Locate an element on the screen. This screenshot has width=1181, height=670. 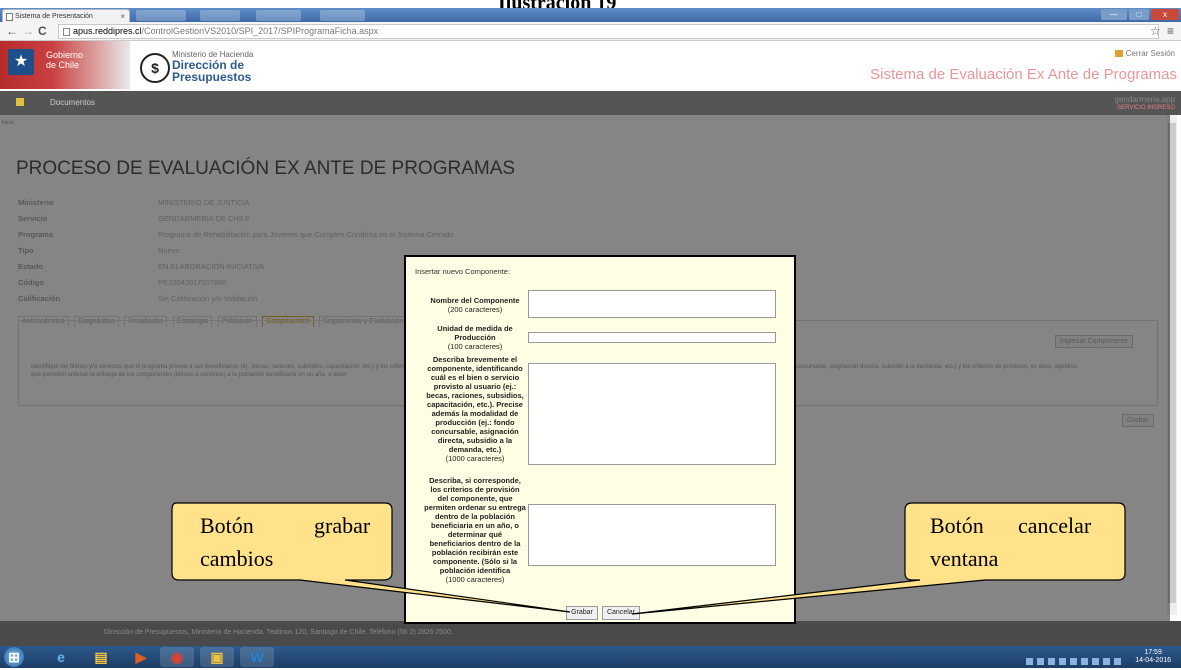
start-button-icon: ⊞ is located at coordinates (14, 657).